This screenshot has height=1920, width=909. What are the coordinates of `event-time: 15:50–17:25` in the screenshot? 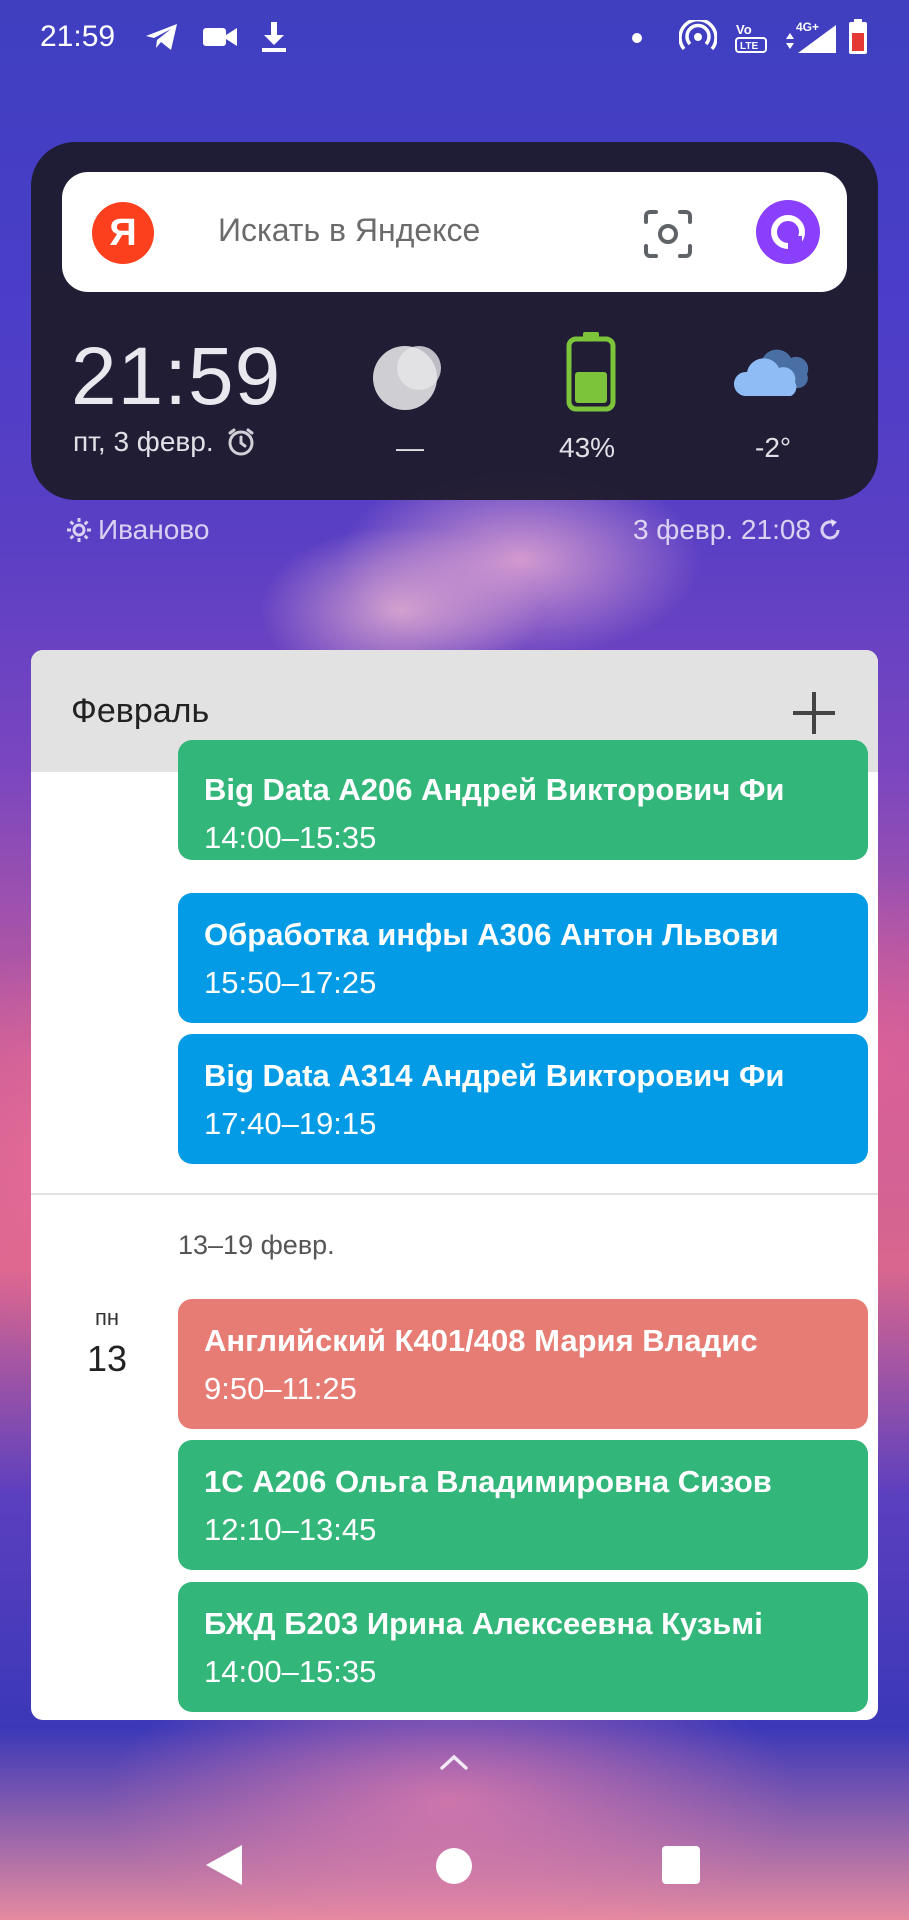 It's located at (290, 982).